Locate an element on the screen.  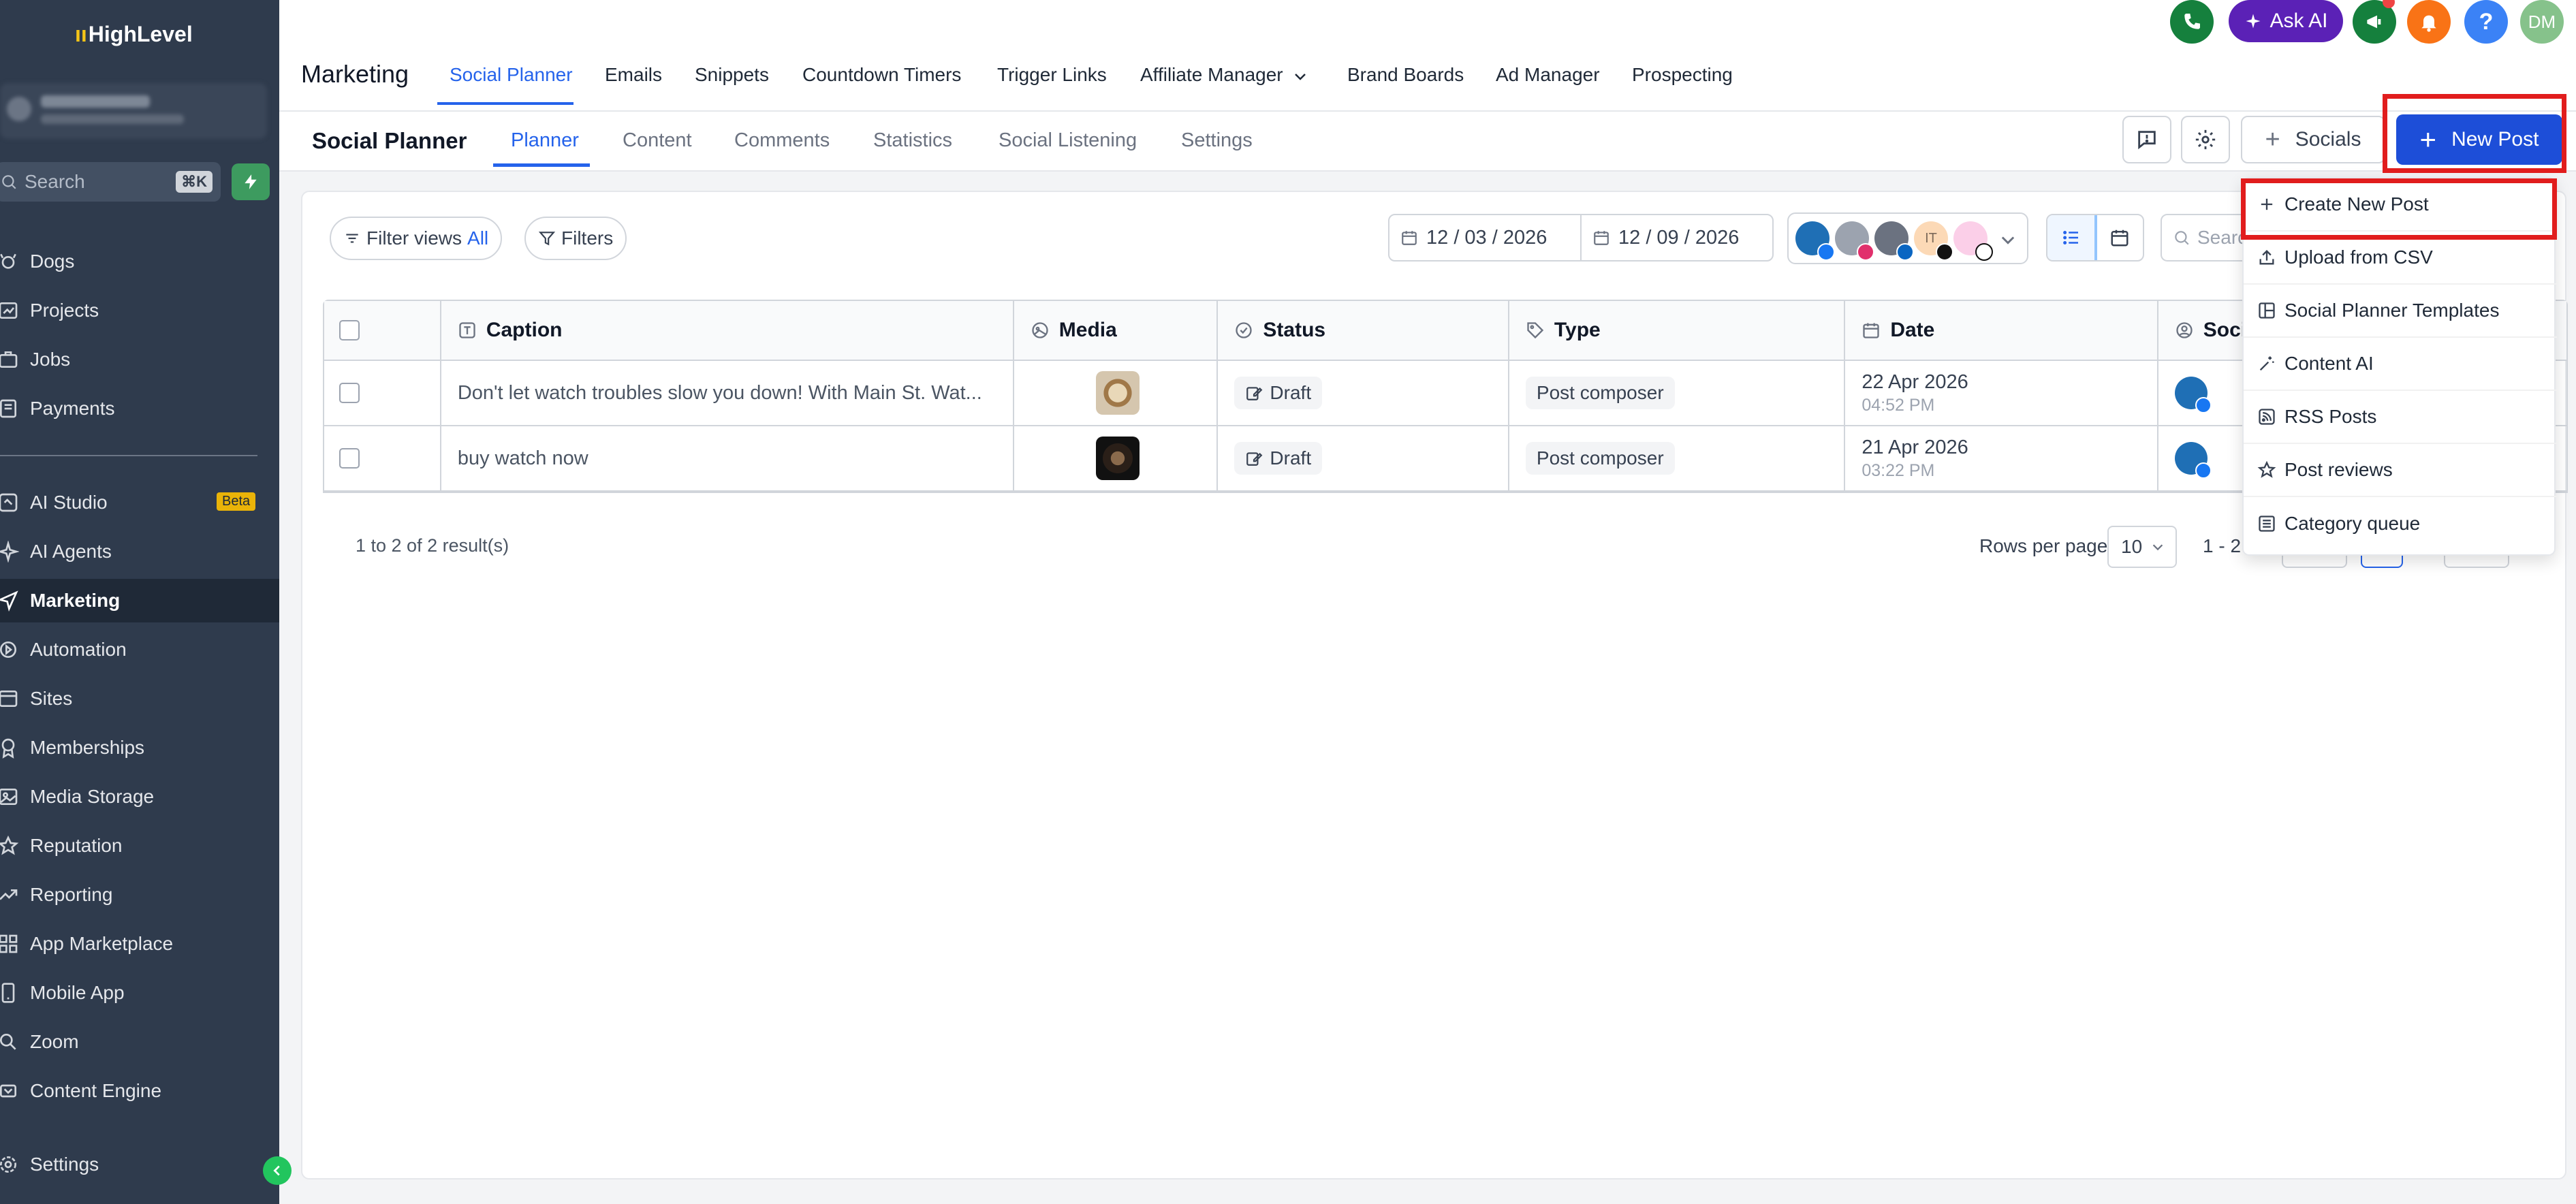
beta-badge: Beta is located at coordinates (236, 502).